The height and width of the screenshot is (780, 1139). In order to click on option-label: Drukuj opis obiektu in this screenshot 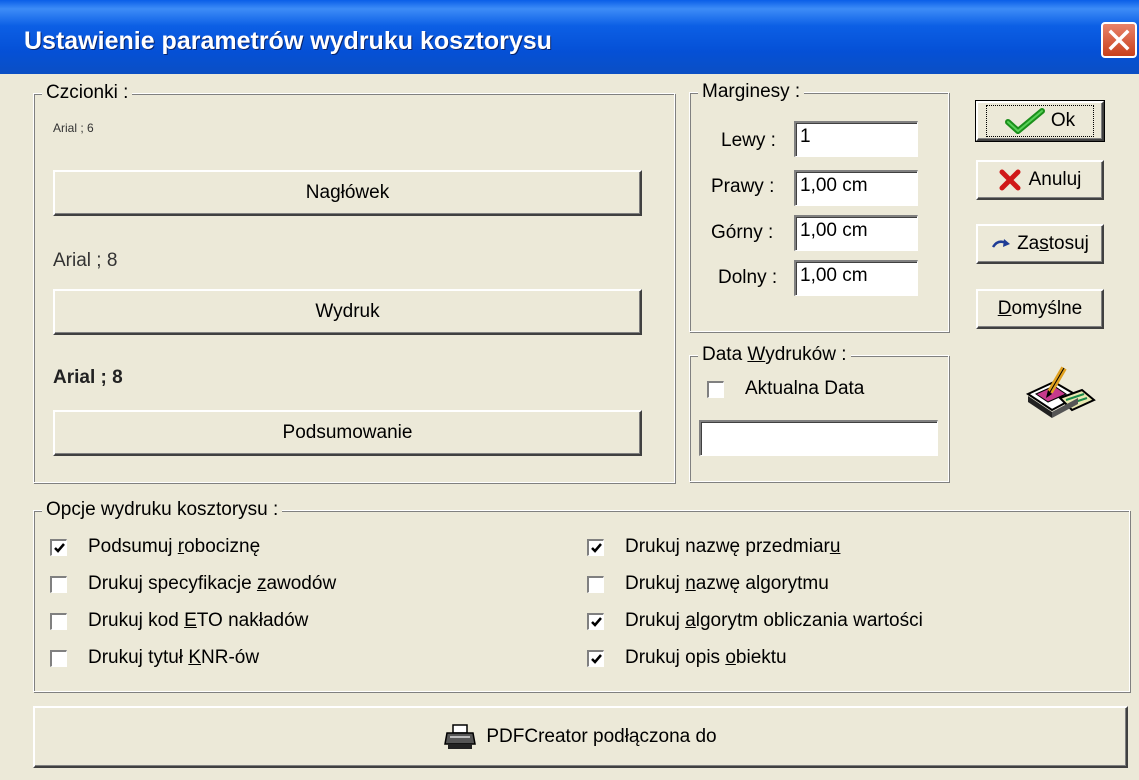, I will do `click(706, 658)`.